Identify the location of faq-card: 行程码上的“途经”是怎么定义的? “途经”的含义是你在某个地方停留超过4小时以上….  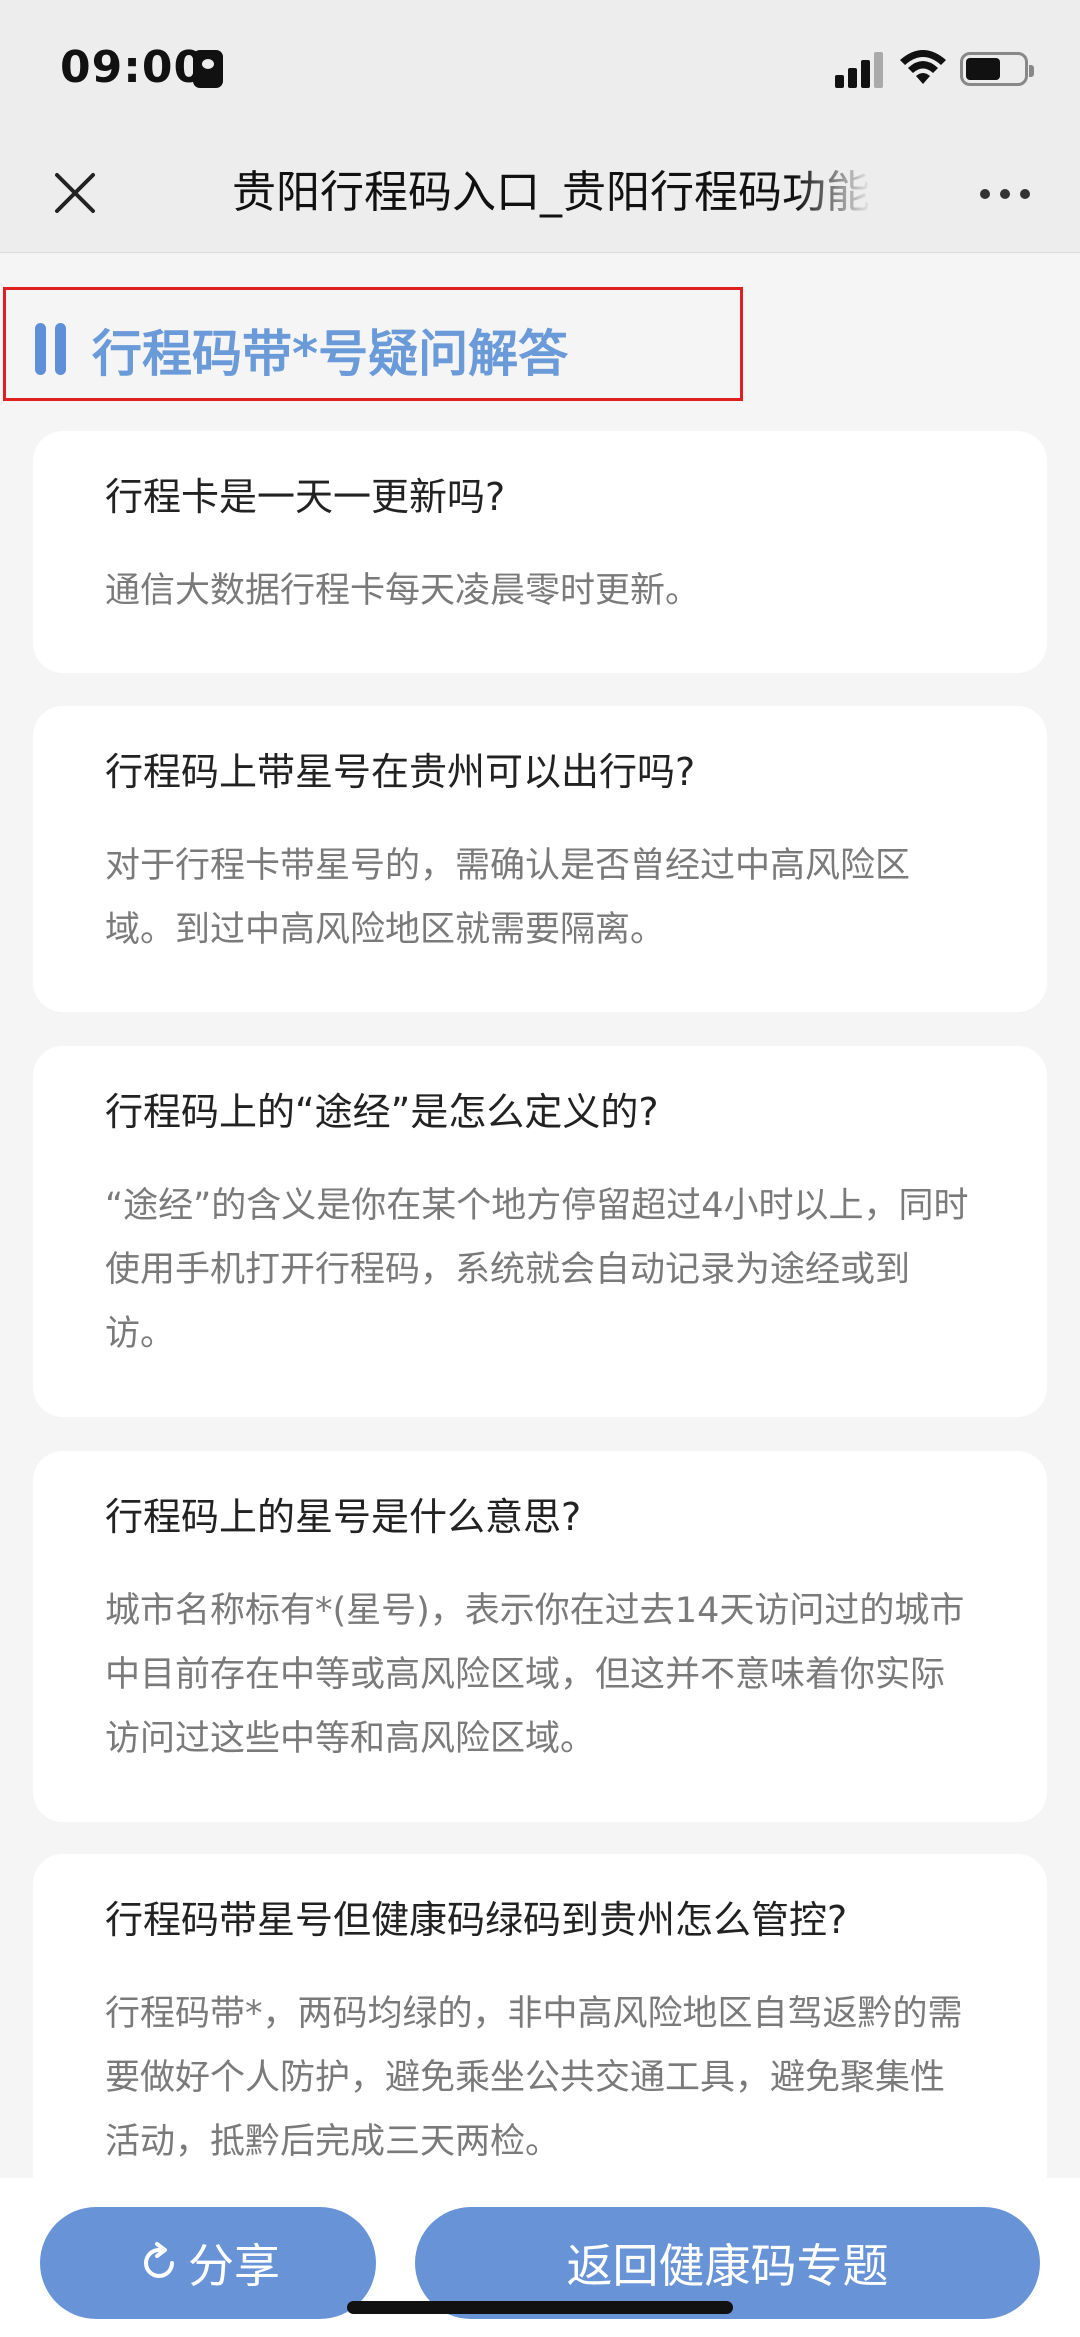
(540, 1231).